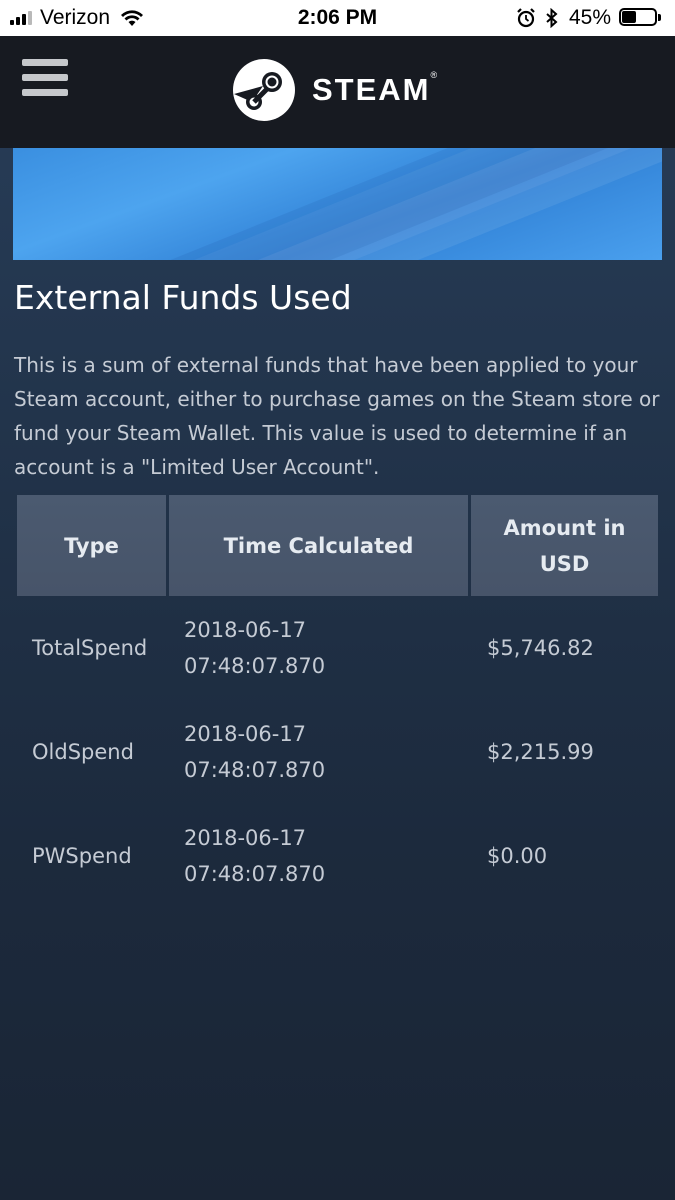  What do you see at coordinates (337, 204) in the screenshot?
I see `banner-image` at bounding box center [337, 204].